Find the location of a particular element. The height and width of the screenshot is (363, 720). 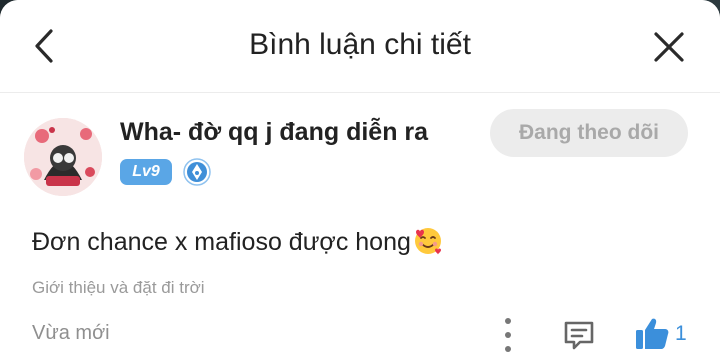

close-button is located at coordinates (669, 47).